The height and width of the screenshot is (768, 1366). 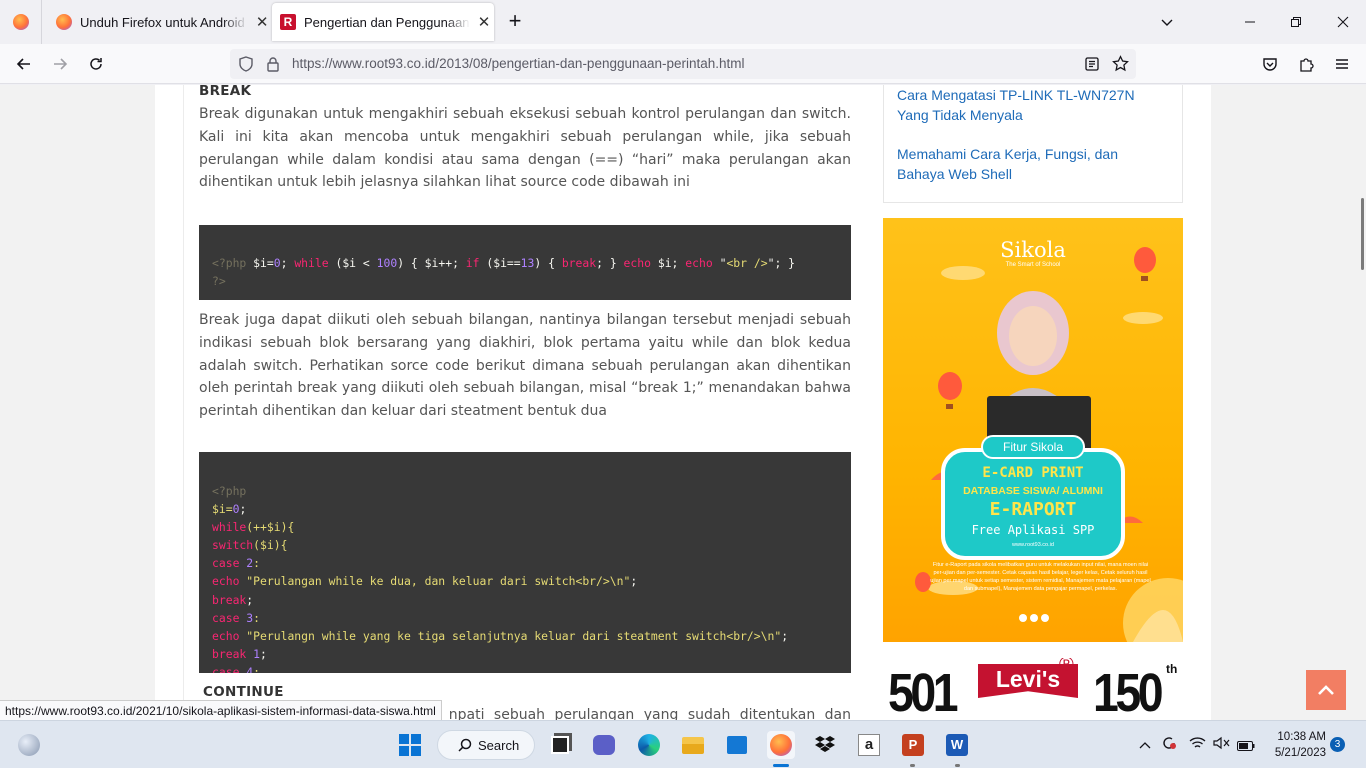 What do you see at coordinates (957, 745) in the screenshot?
I see `word-icon: W` at bounding box center [957, 745].